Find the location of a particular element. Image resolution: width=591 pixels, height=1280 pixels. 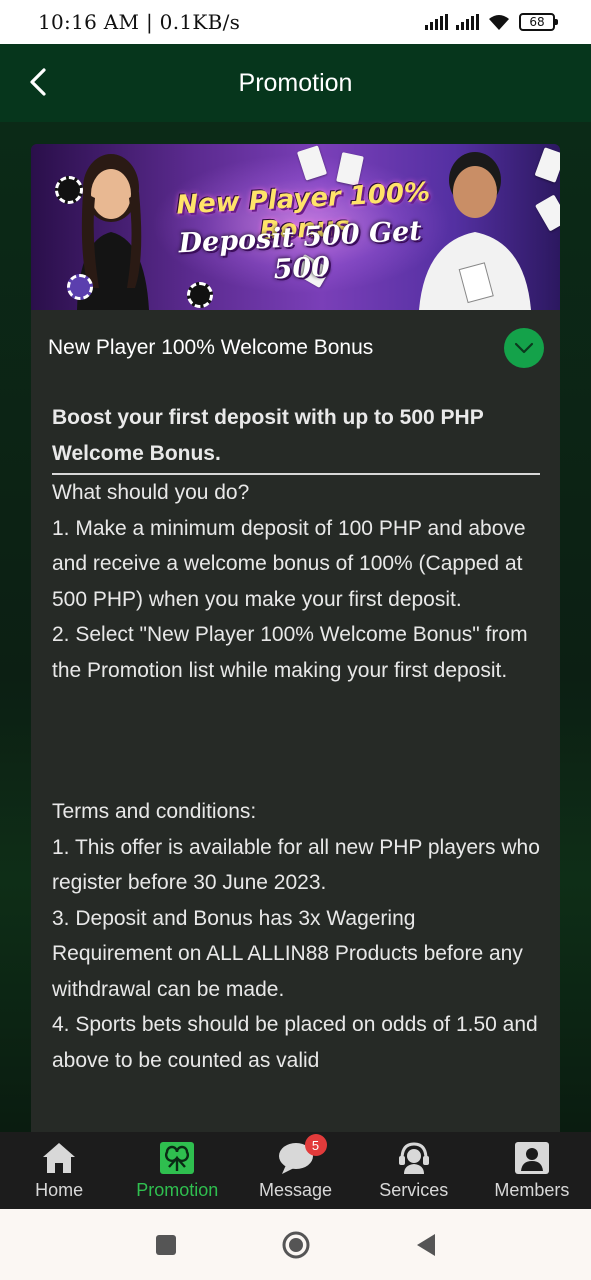

battery-icon: 68 is located at coordinates (538, 22).